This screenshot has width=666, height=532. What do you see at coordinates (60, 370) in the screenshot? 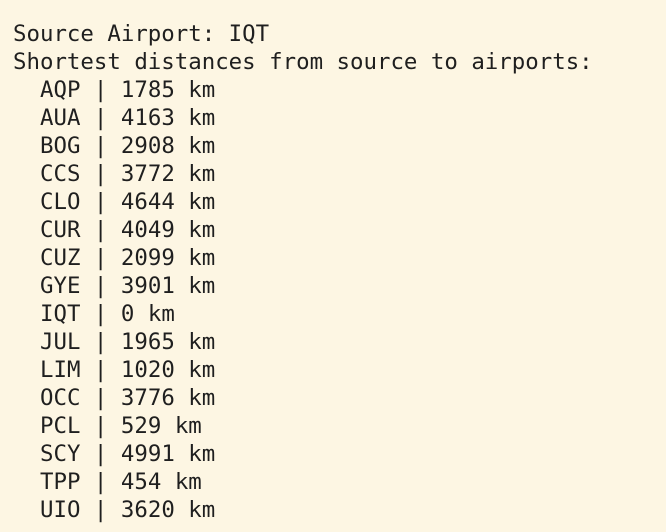
I see `airport-code: LIM` at bounding box center [60, 370].